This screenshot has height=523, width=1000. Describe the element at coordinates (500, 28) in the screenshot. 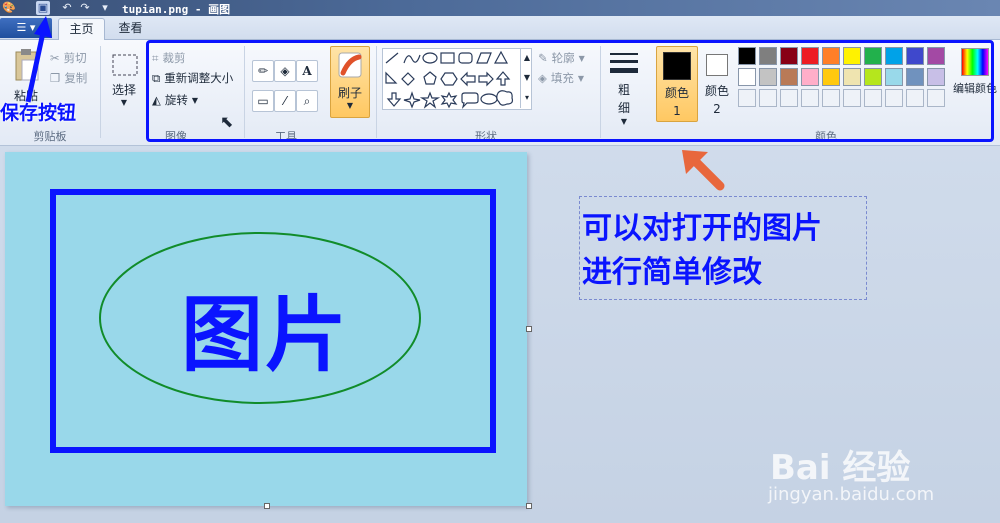

I see `ribbon-tab-row: ☰ ▾ 主页 查看` at that location.